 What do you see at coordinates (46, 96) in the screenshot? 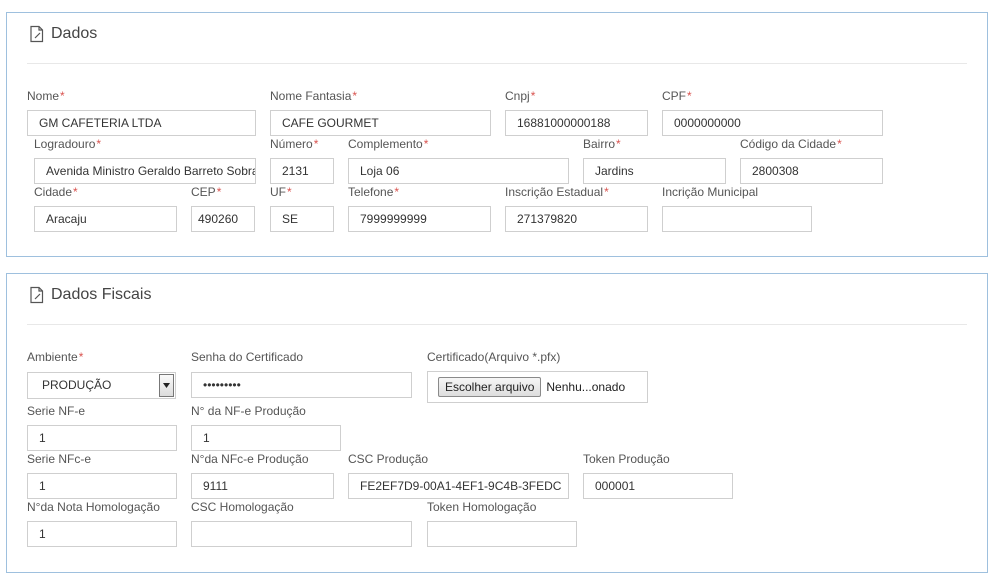
I see `nome-label: Nome*` at bounding box center [46, 96].